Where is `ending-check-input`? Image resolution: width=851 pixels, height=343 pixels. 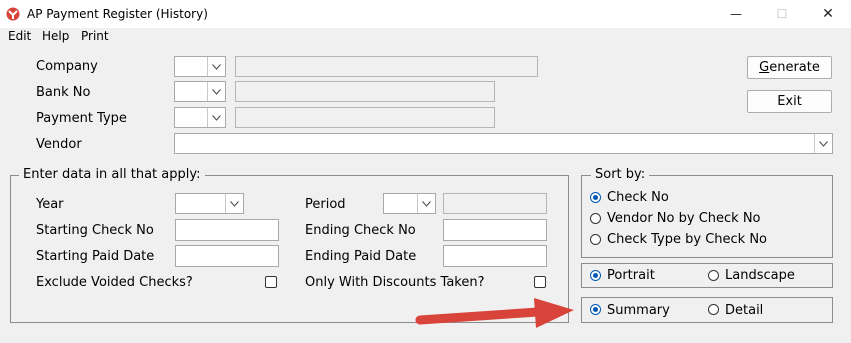
ending-check-input is located at coordinates (495, 230).